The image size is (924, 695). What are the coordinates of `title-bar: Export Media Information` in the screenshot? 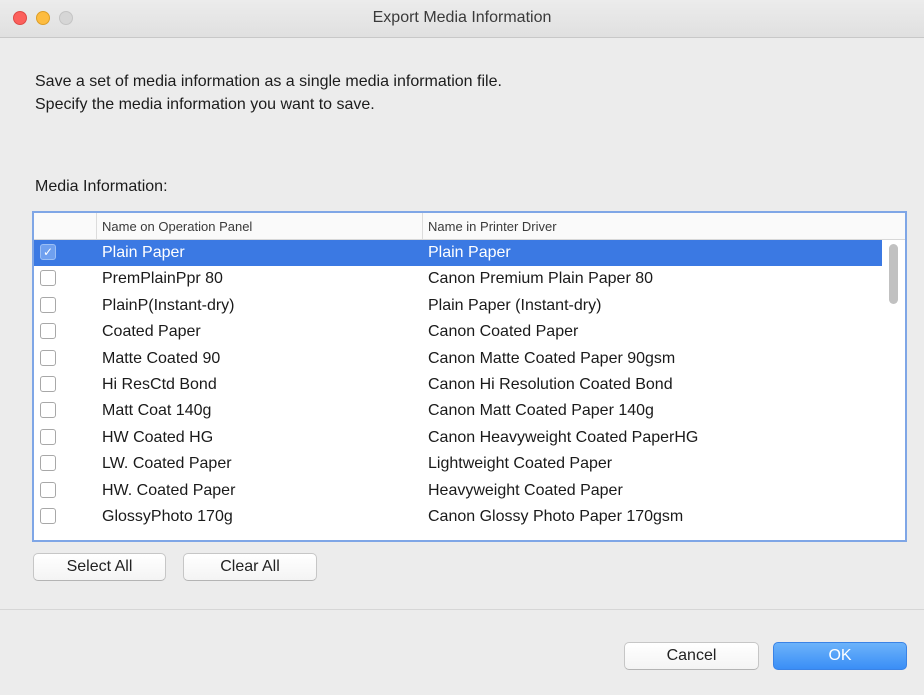 It's located at (462, 19).